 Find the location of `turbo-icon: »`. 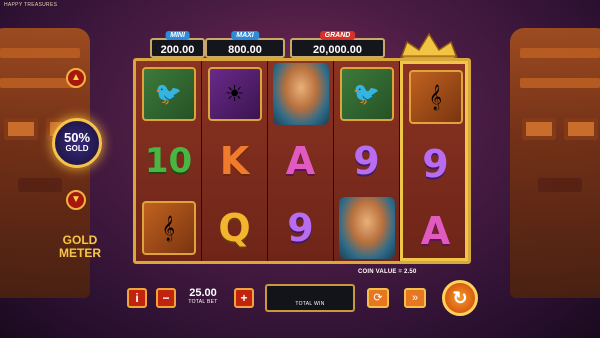

turbo-icon: » is located at coordinates (415, 298).